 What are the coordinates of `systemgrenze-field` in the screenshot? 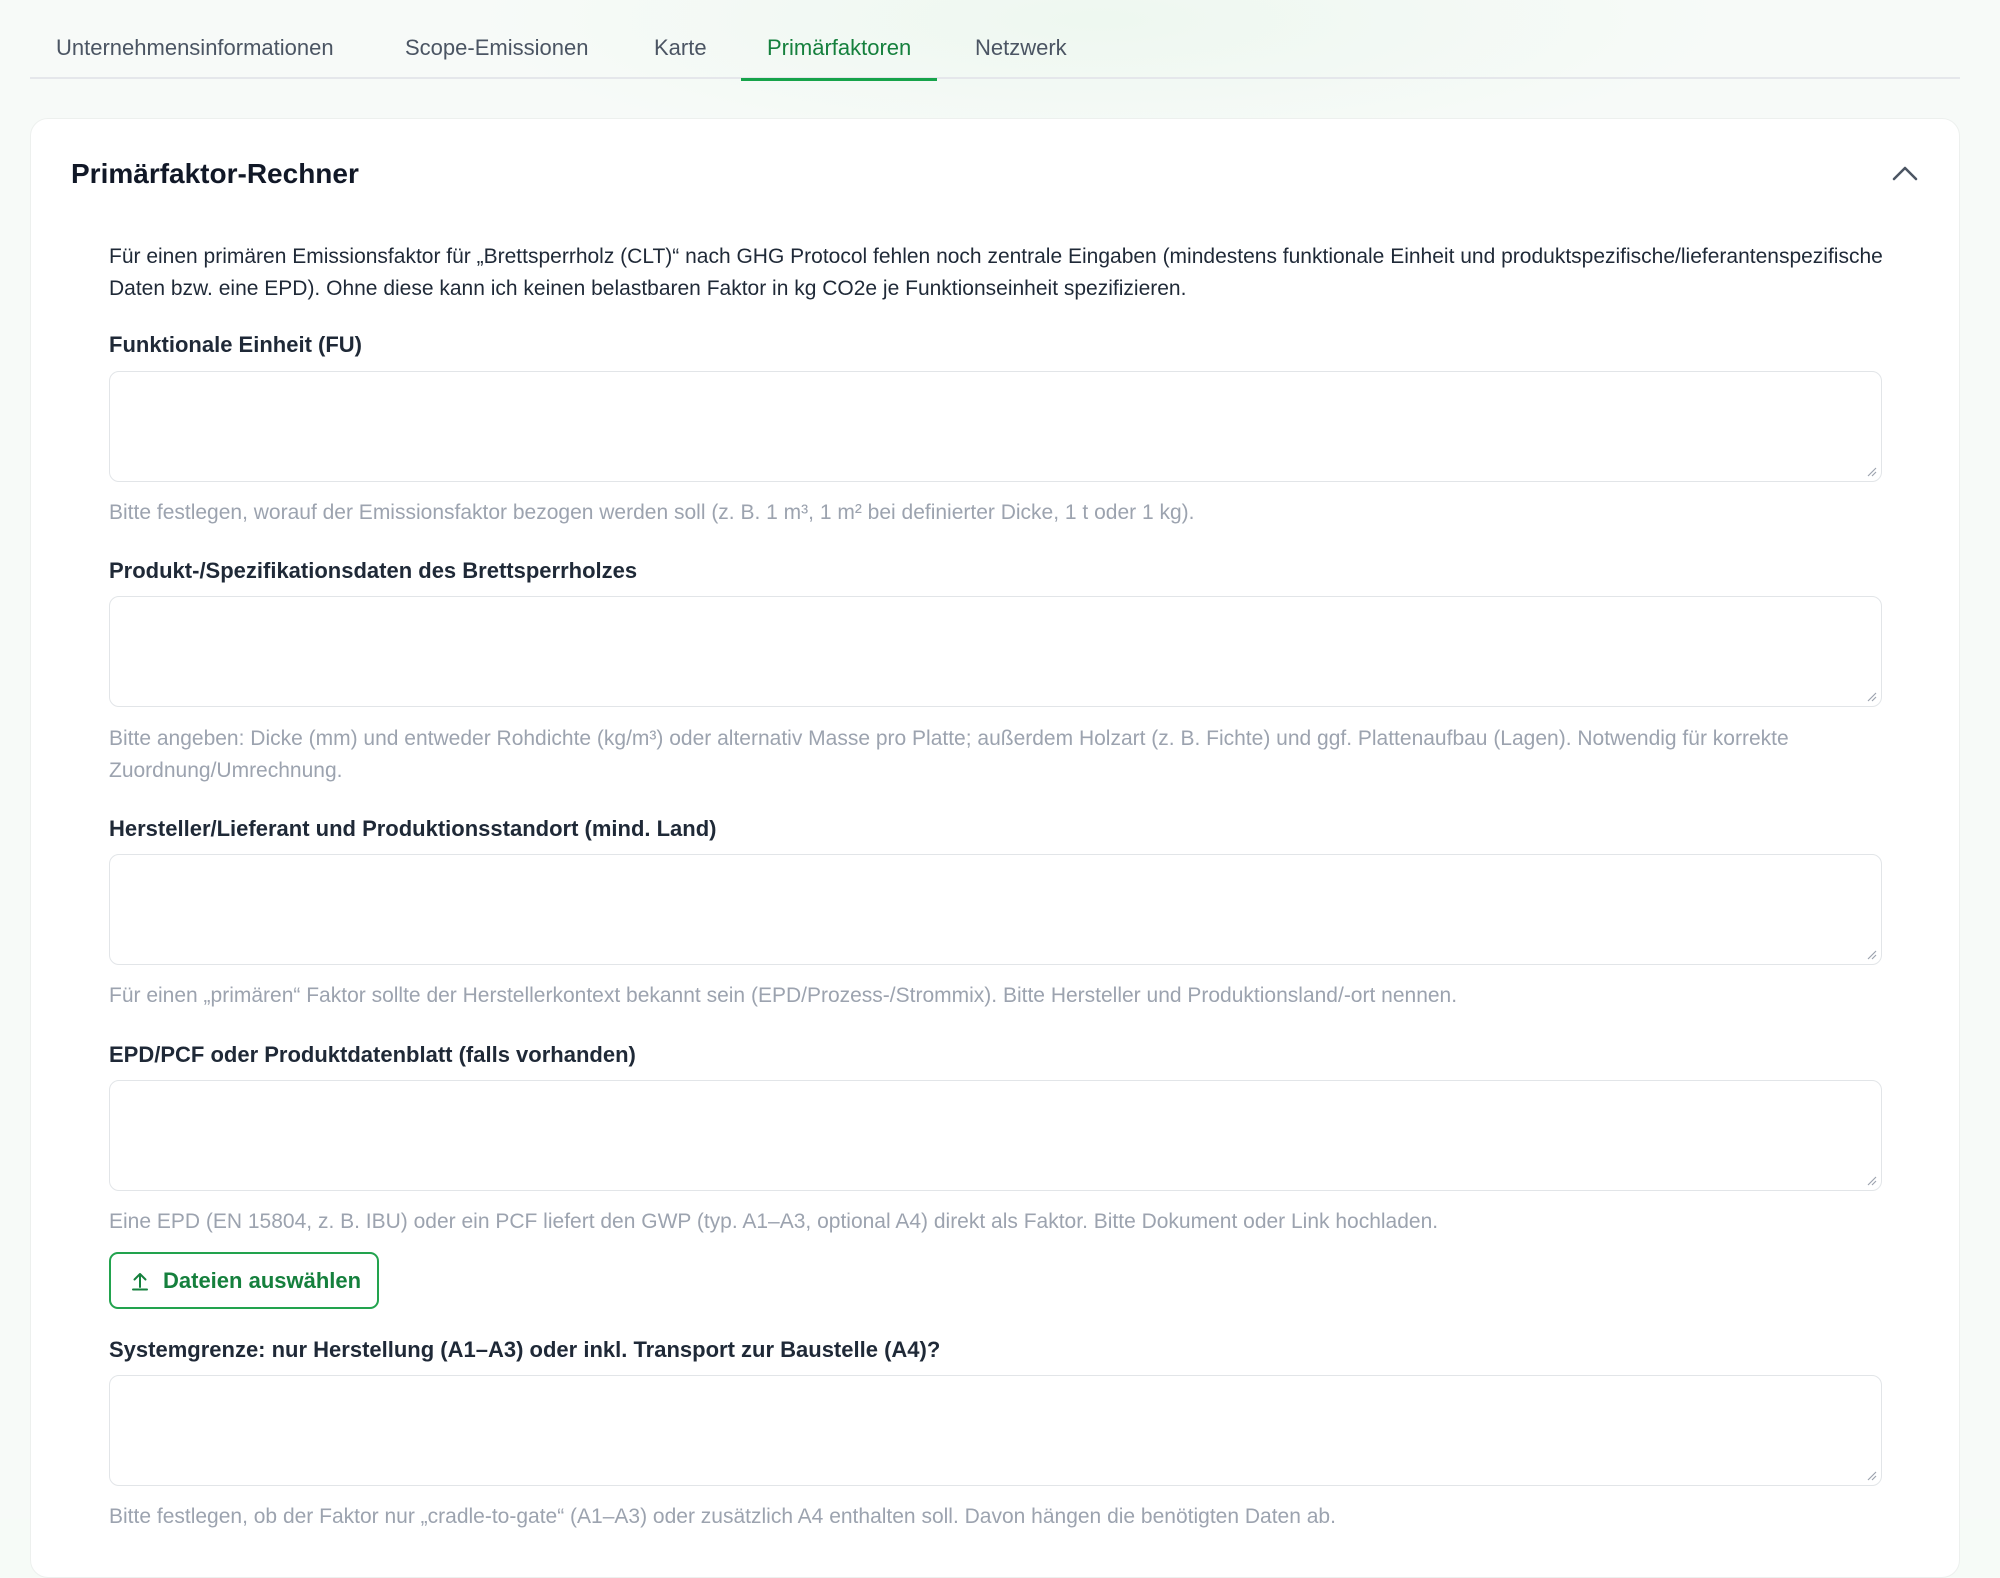 It's located at (995, 1430).